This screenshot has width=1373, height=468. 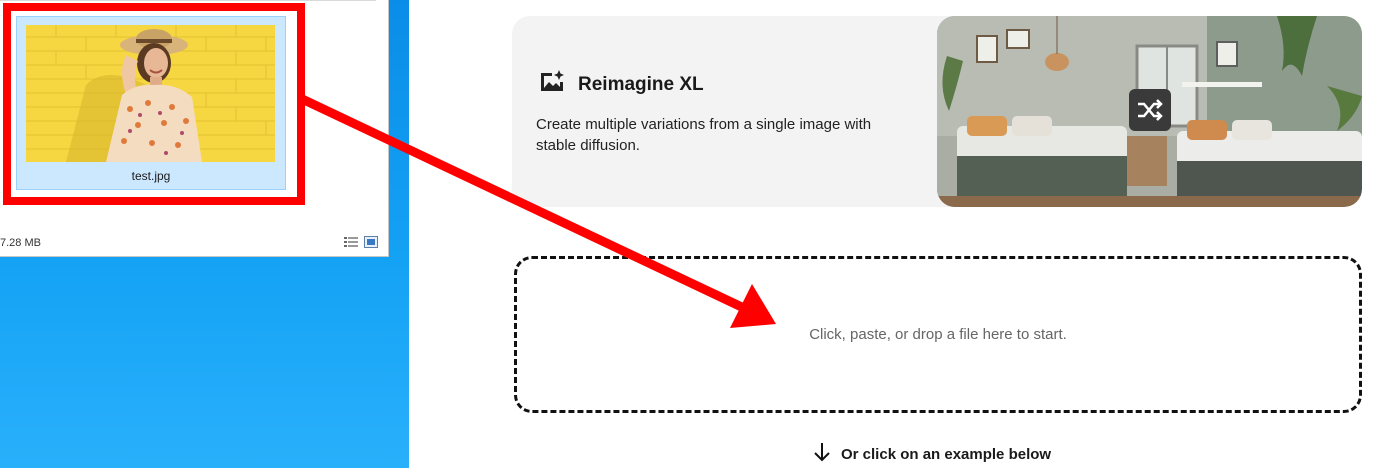 I want to click on selection-size: 7.28 MB, so click(x=20, y=243).